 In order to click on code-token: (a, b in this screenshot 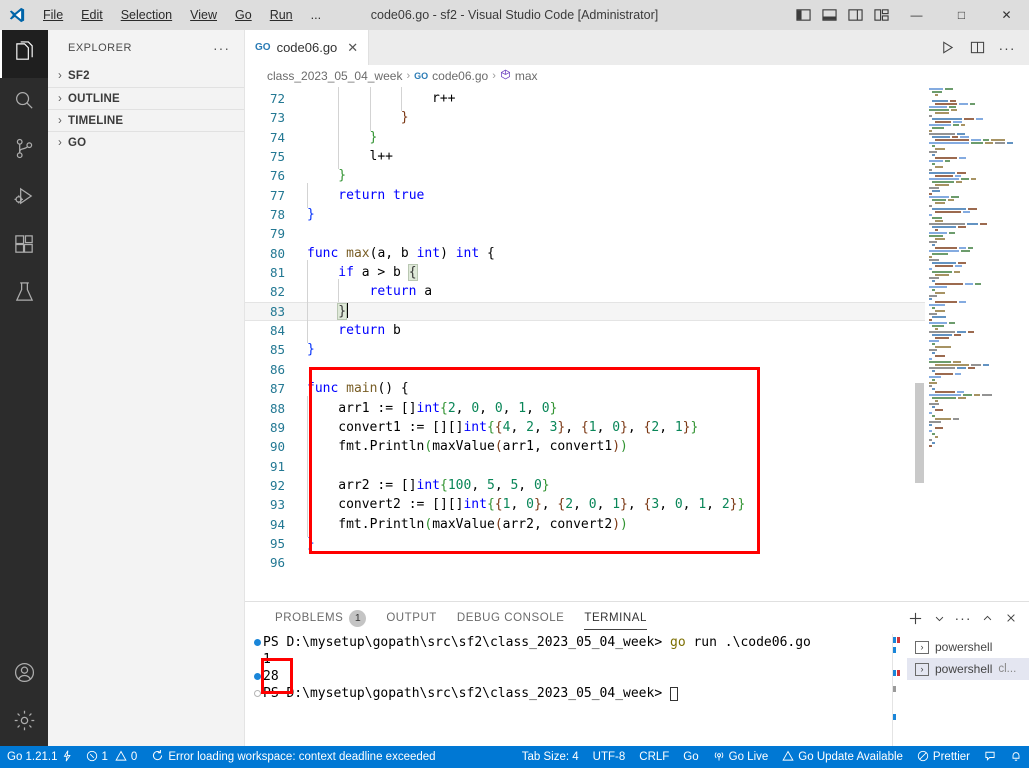, I will do `click(393, 253)`.